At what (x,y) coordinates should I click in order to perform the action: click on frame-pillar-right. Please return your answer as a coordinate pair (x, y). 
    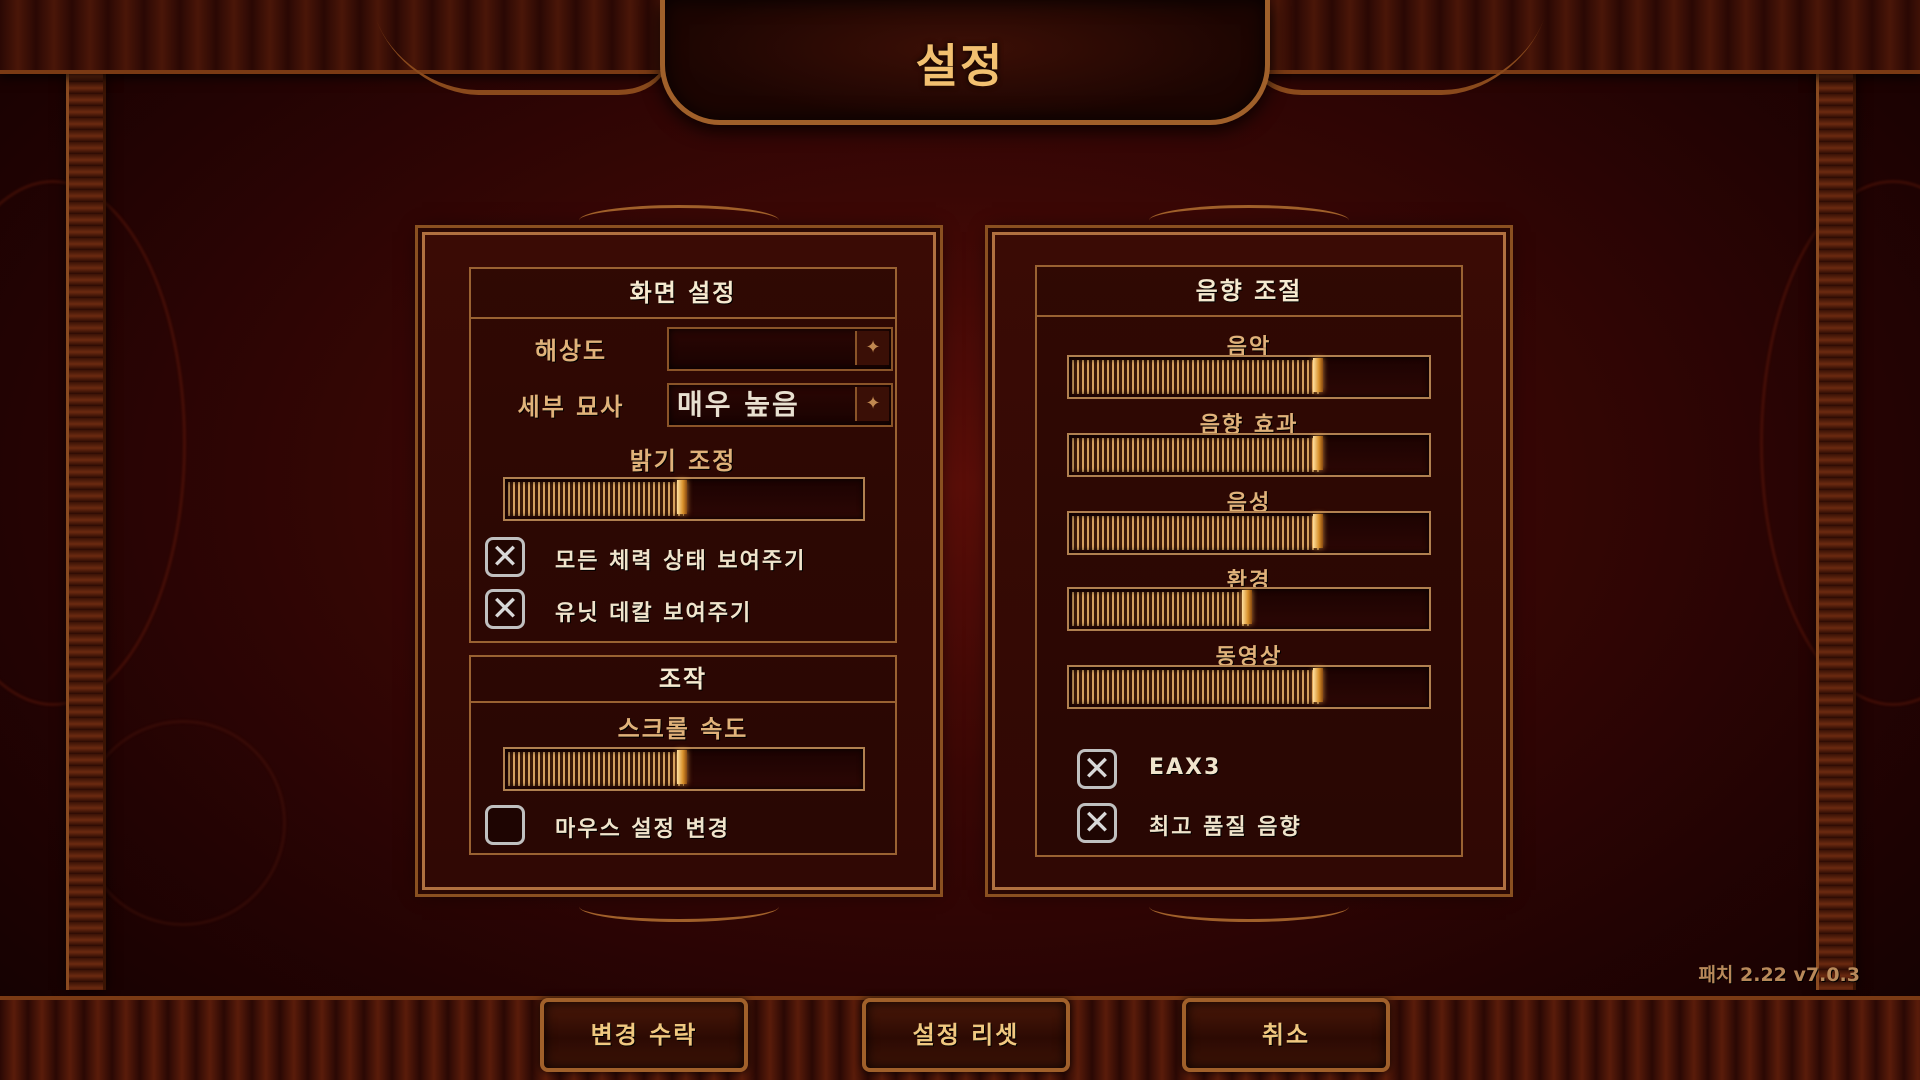
    Looking at the image, I should click on (1836, 530).